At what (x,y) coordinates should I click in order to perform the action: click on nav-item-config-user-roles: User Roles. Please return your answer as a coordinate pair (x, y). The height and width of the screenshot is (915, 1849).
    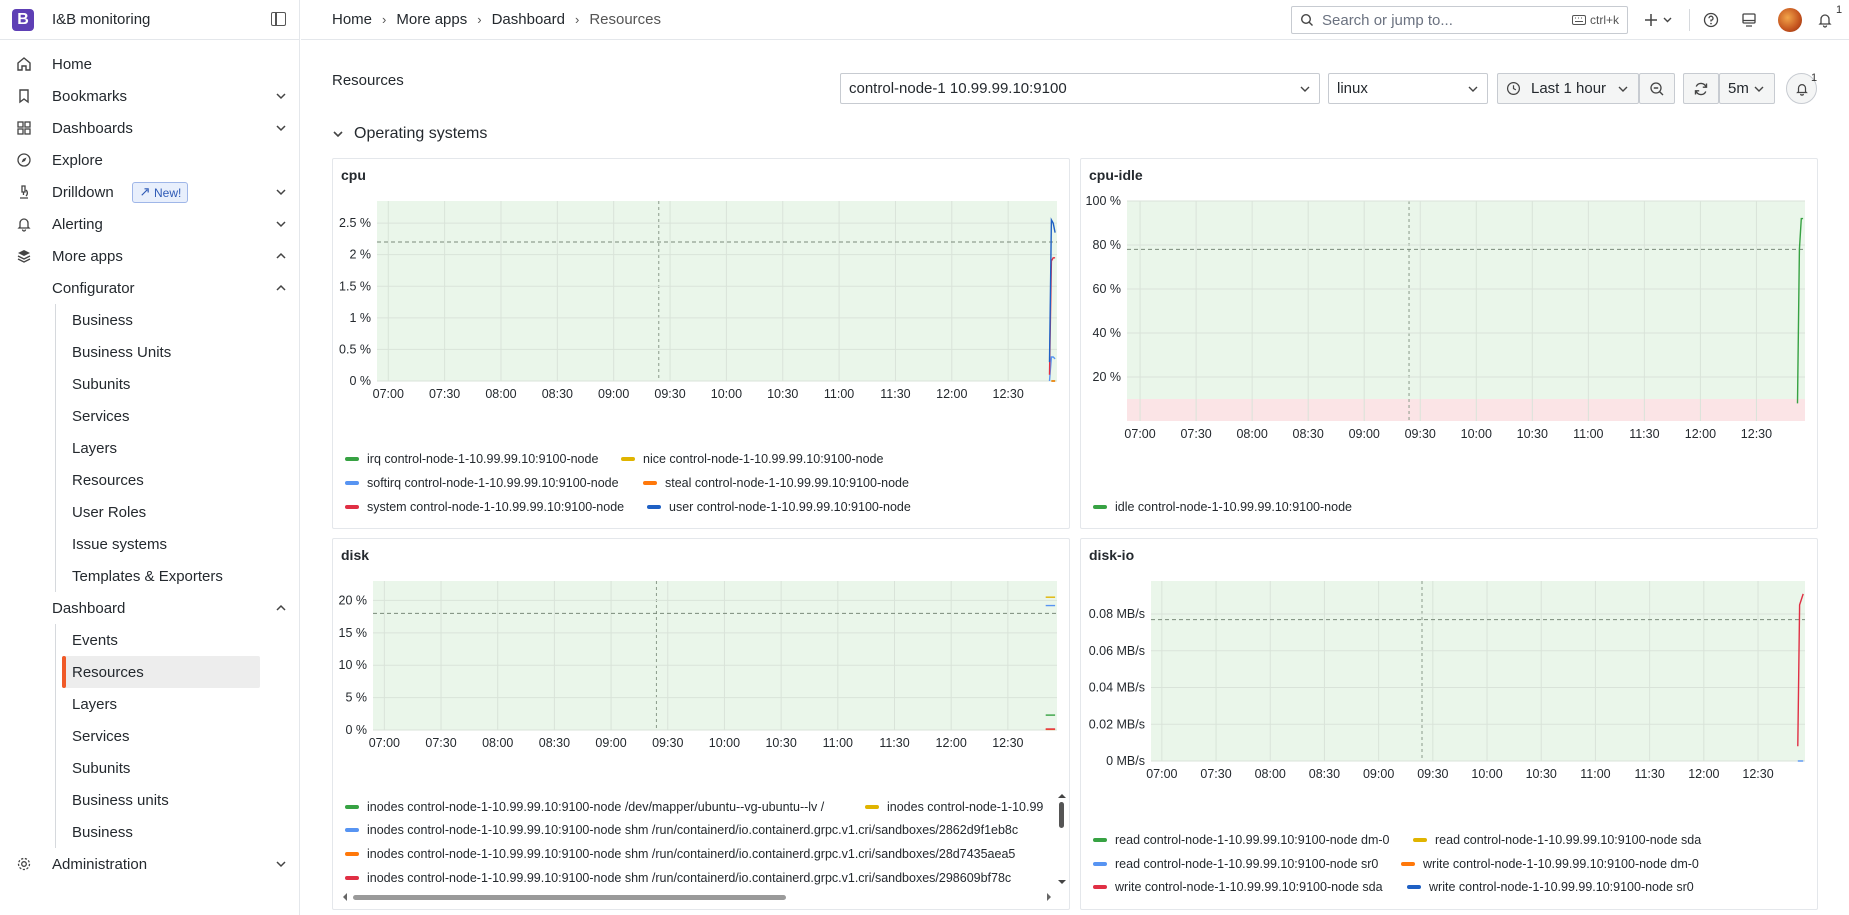
    Looking at the image, I should click on (150, 512).